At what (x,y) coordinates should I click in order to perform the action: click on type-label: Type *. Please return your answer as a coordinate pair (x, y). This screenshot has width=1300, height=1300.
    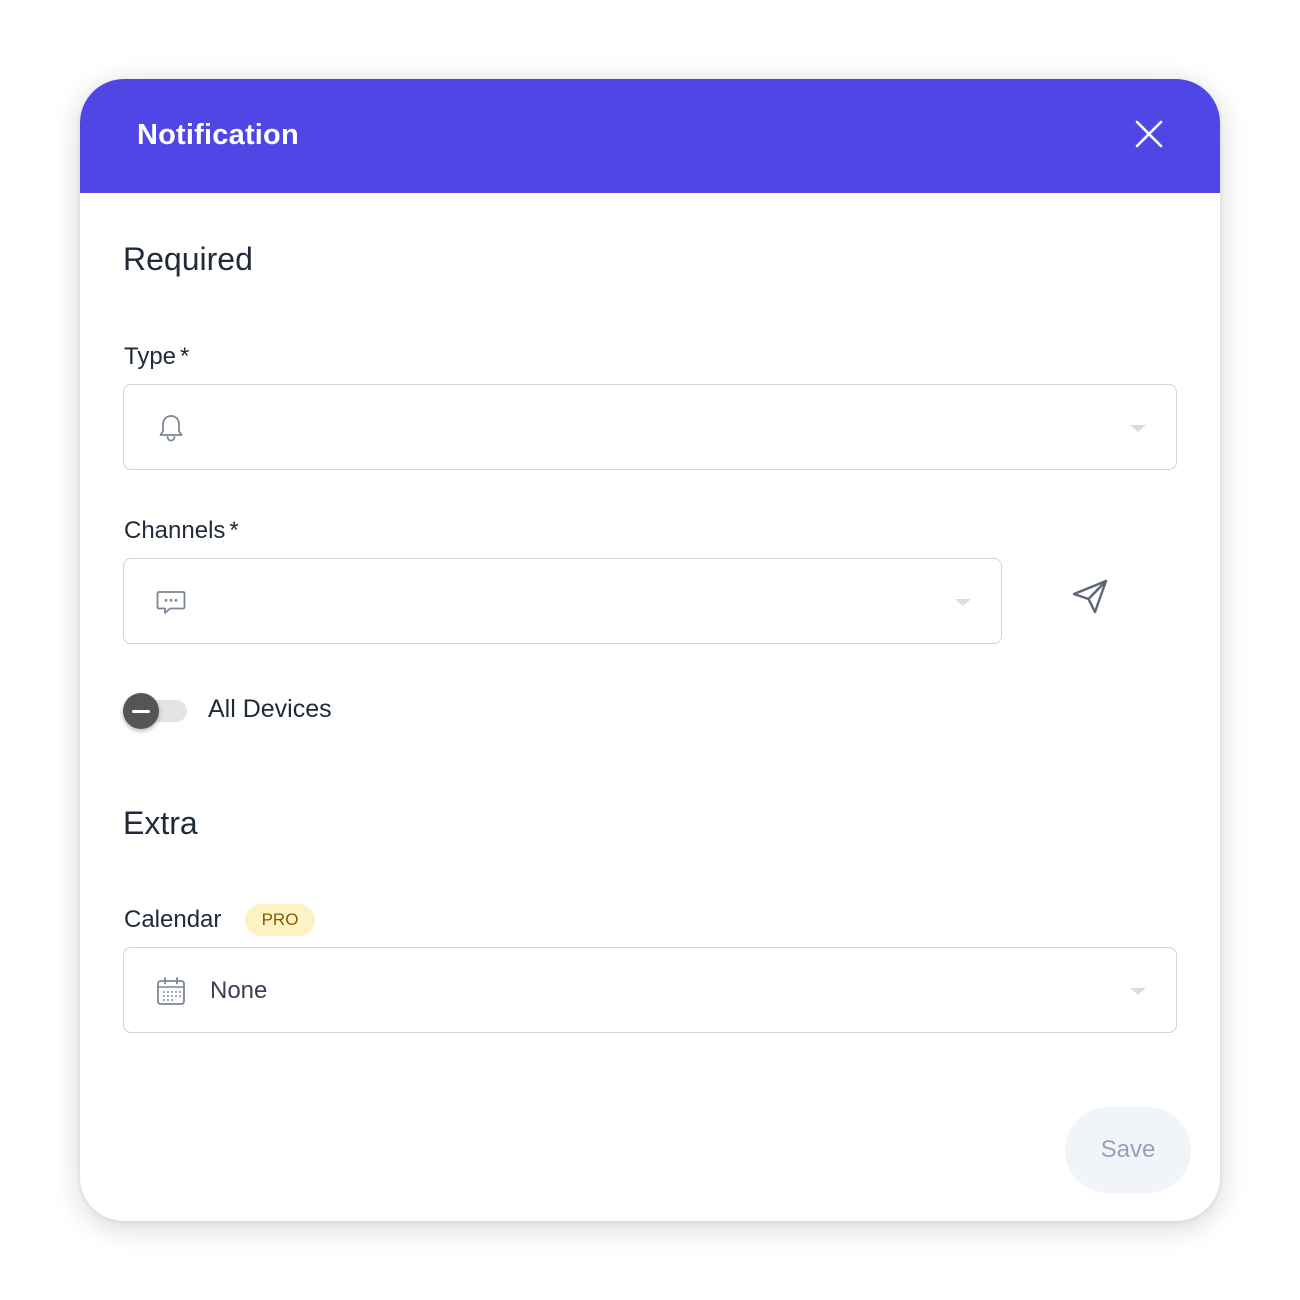
    Looking at the image, I should click on (156, 357).